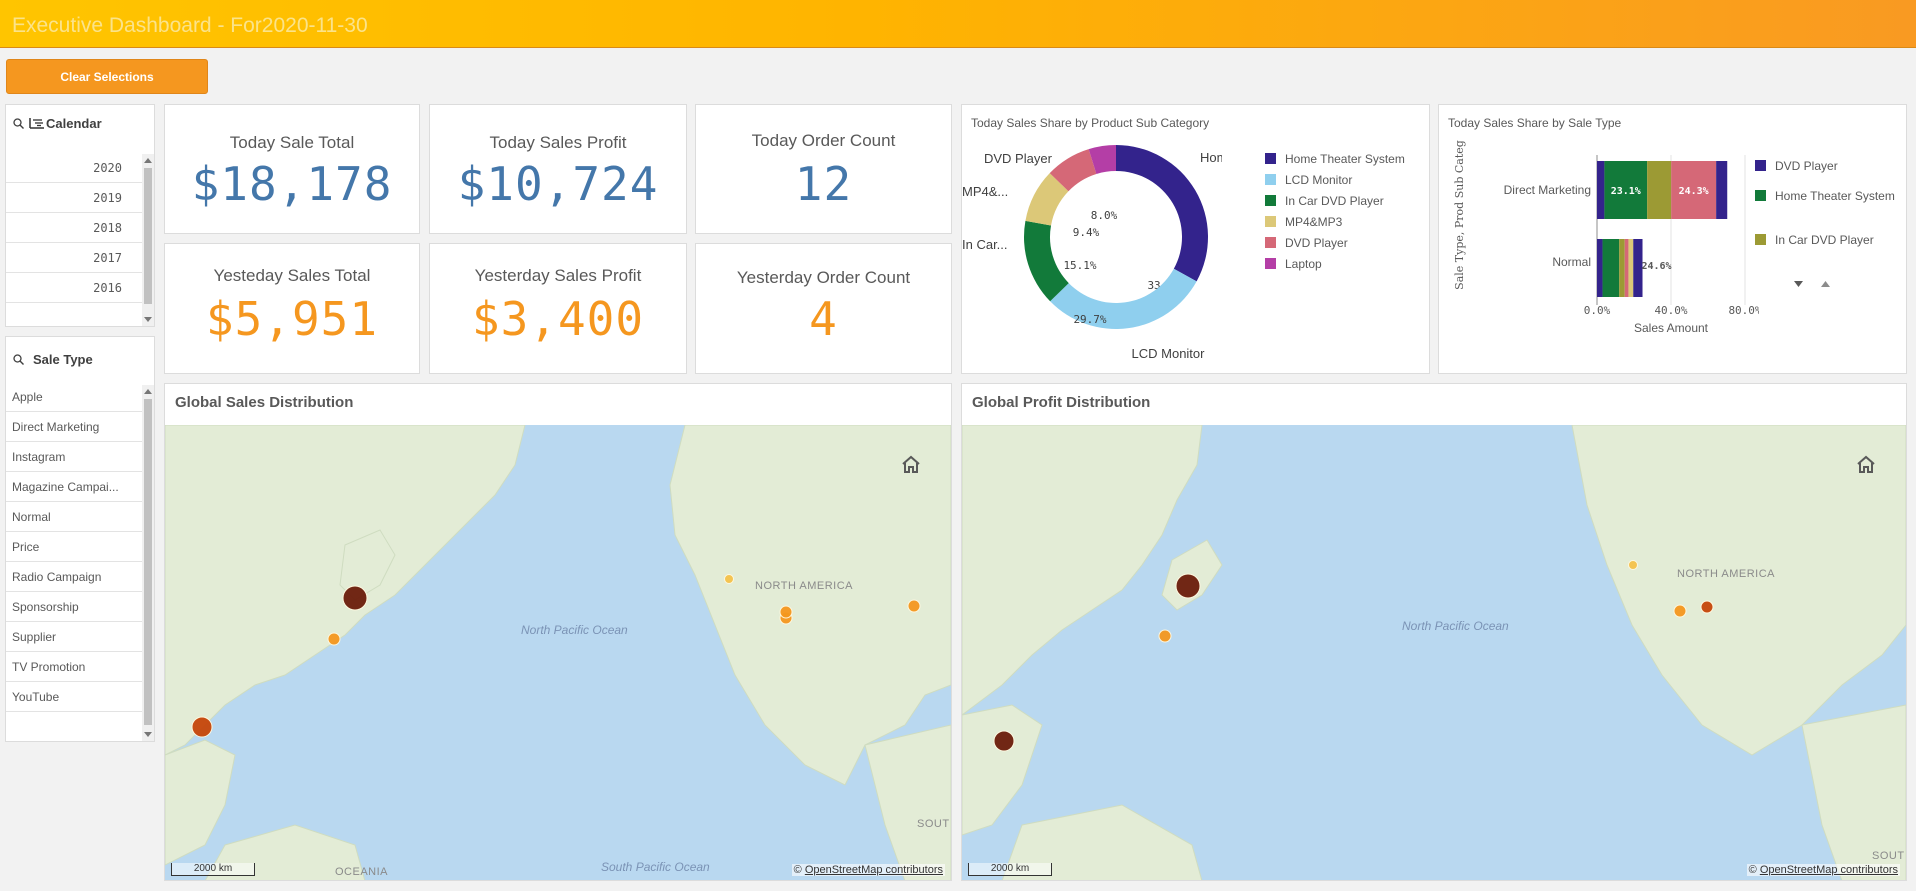 This screenshot has width=1916, height=891. What do you see at coordinates (1308, 180) in the screenshot?
I see `legend-item: LCD Monitor` at bounding box center [1308, 180].